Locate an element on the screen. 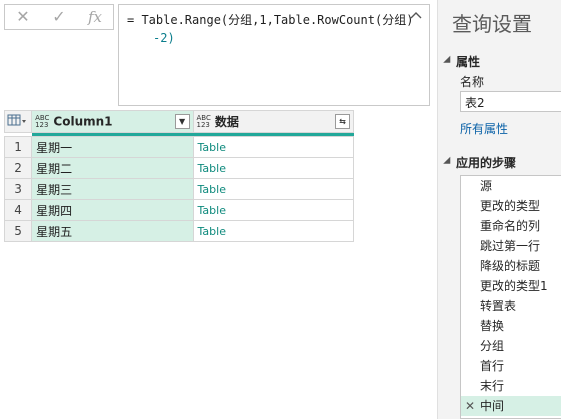 This screenshot has height=419, width=561. row-number: 4 is located at coordinates (18, 210).